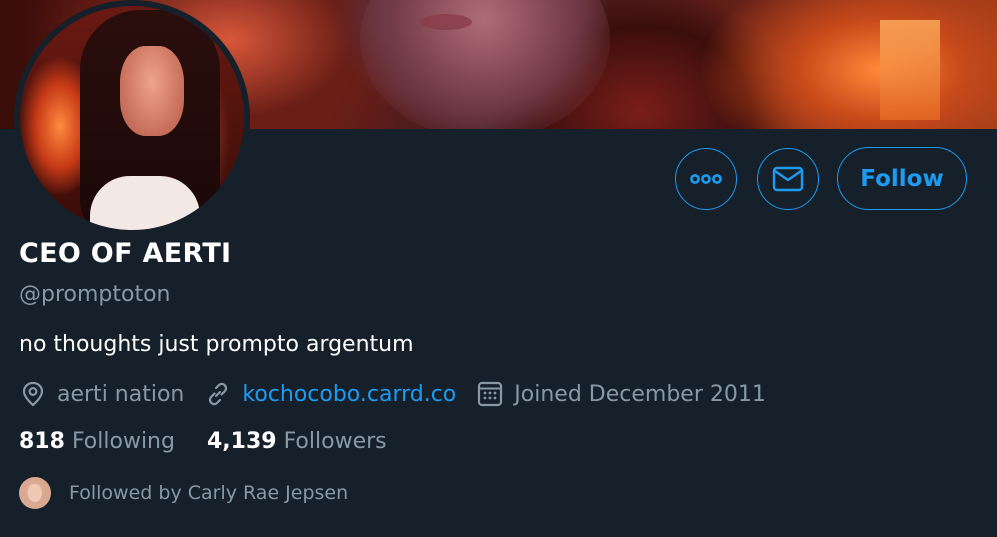  I want to click on followers-label: Followers, so click(335, 441).